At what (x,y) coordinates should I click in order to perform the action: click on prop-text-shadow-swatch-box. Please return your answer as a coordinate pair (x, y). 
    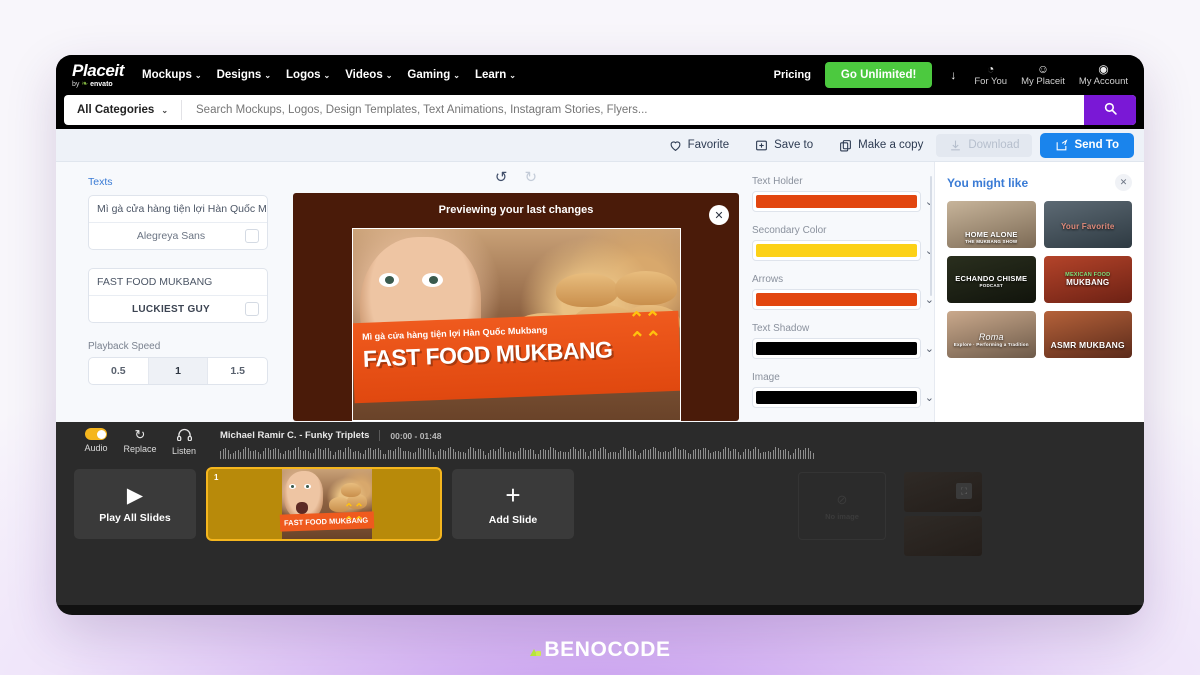
    Looking at the image, I should click on (836, 348).